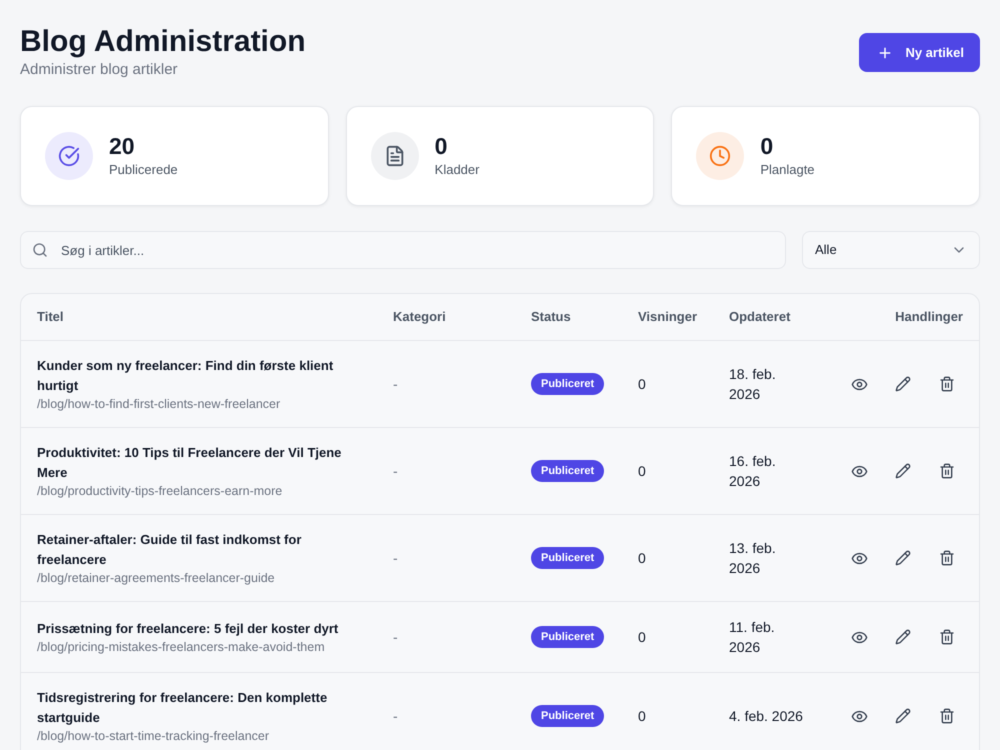  I want to click on column-header: Handlinger, so click(929, 317).